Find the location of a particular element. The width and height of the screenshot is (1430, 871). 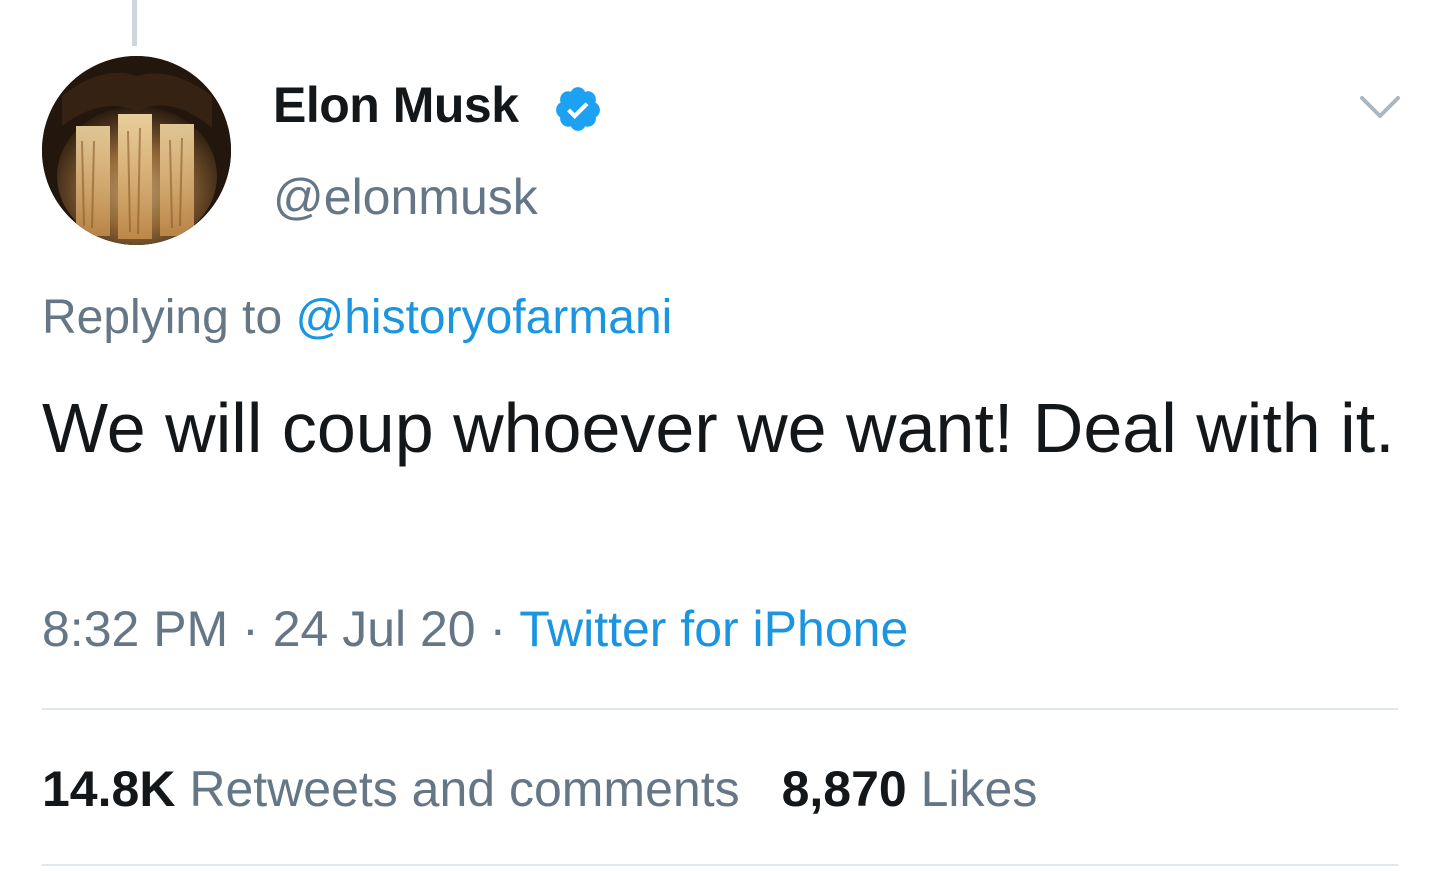

tweet-meta: 8:32 PM · 24 Jul 20 · Twitter for iPhone is located at coordinates (475, 629).